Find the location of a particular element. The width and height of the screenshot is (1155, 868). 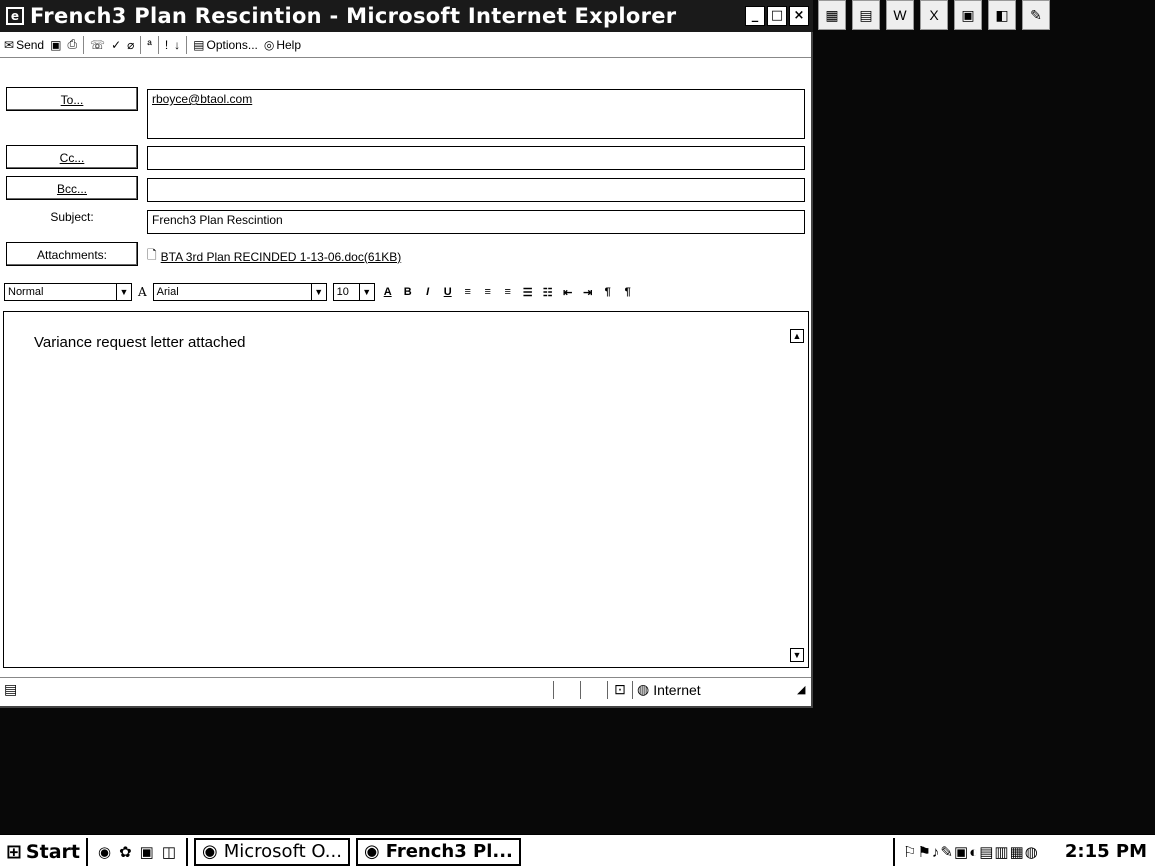

address-book-icon: ☏ is located at coordinates (97, 45).